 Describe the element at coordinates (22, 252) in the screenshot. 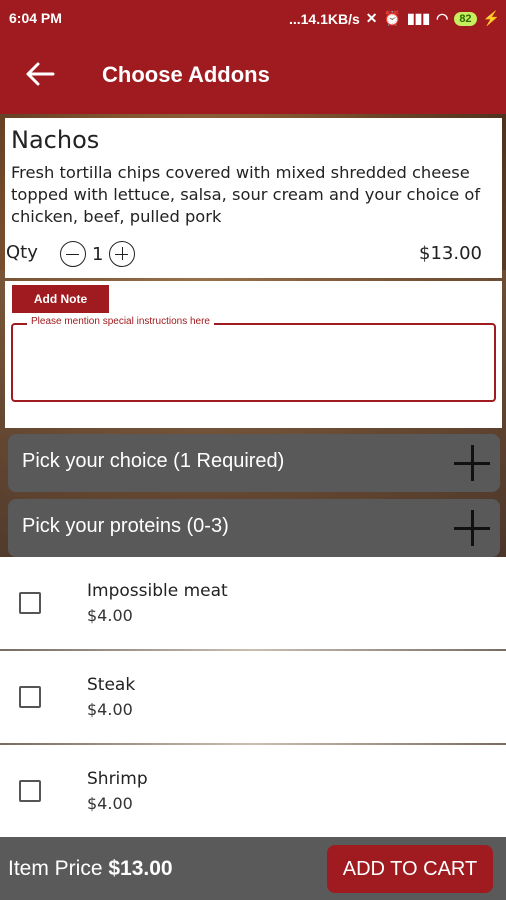

I see `qty-label: Qty` at that location.